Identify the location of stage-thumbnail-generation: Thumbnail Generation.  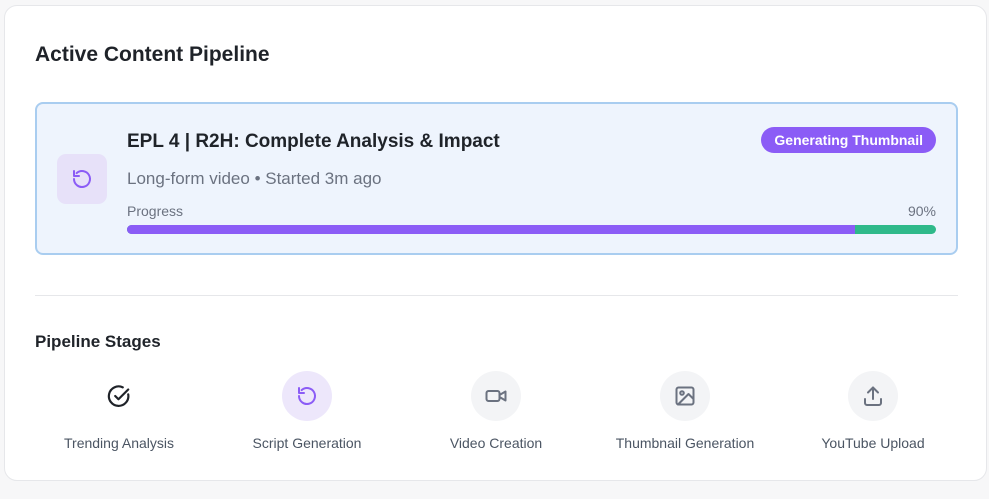
(685, 416).